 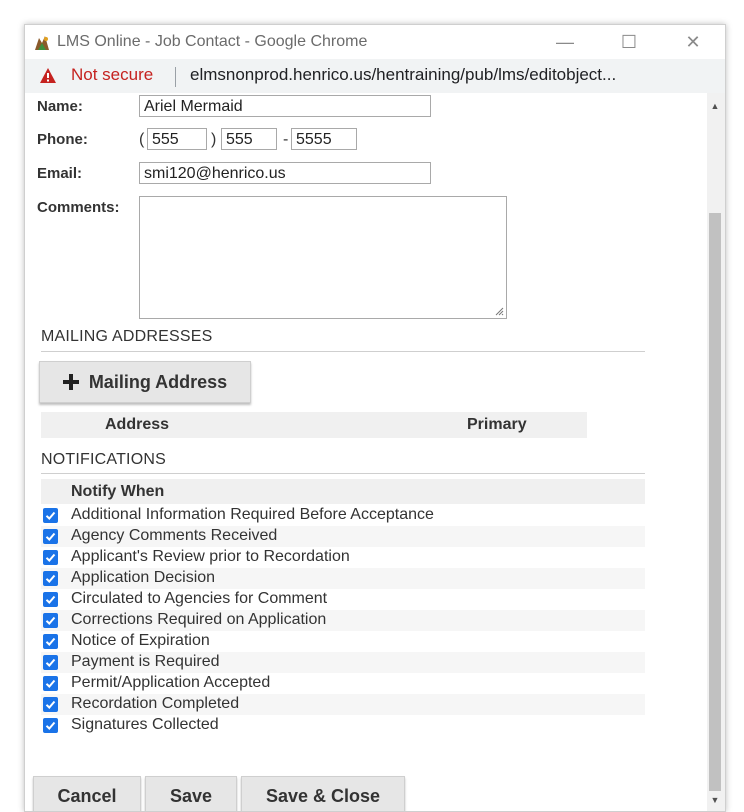 What do you see at coordinates (112, 75) in the screenshot?
I see `not-secure-label: Not secure` at bounding box center [112, 75].